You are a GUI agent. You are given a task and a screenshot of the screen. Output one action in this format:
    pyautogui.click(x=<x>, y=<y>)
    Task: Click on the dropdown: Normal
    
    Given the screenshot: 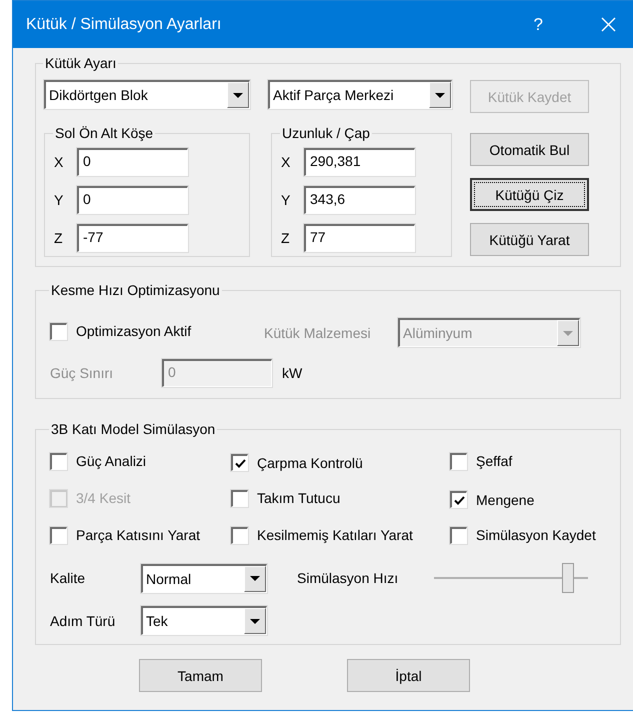 What is the action you would take?
    pyautogui.click(x=204, y=578)
    